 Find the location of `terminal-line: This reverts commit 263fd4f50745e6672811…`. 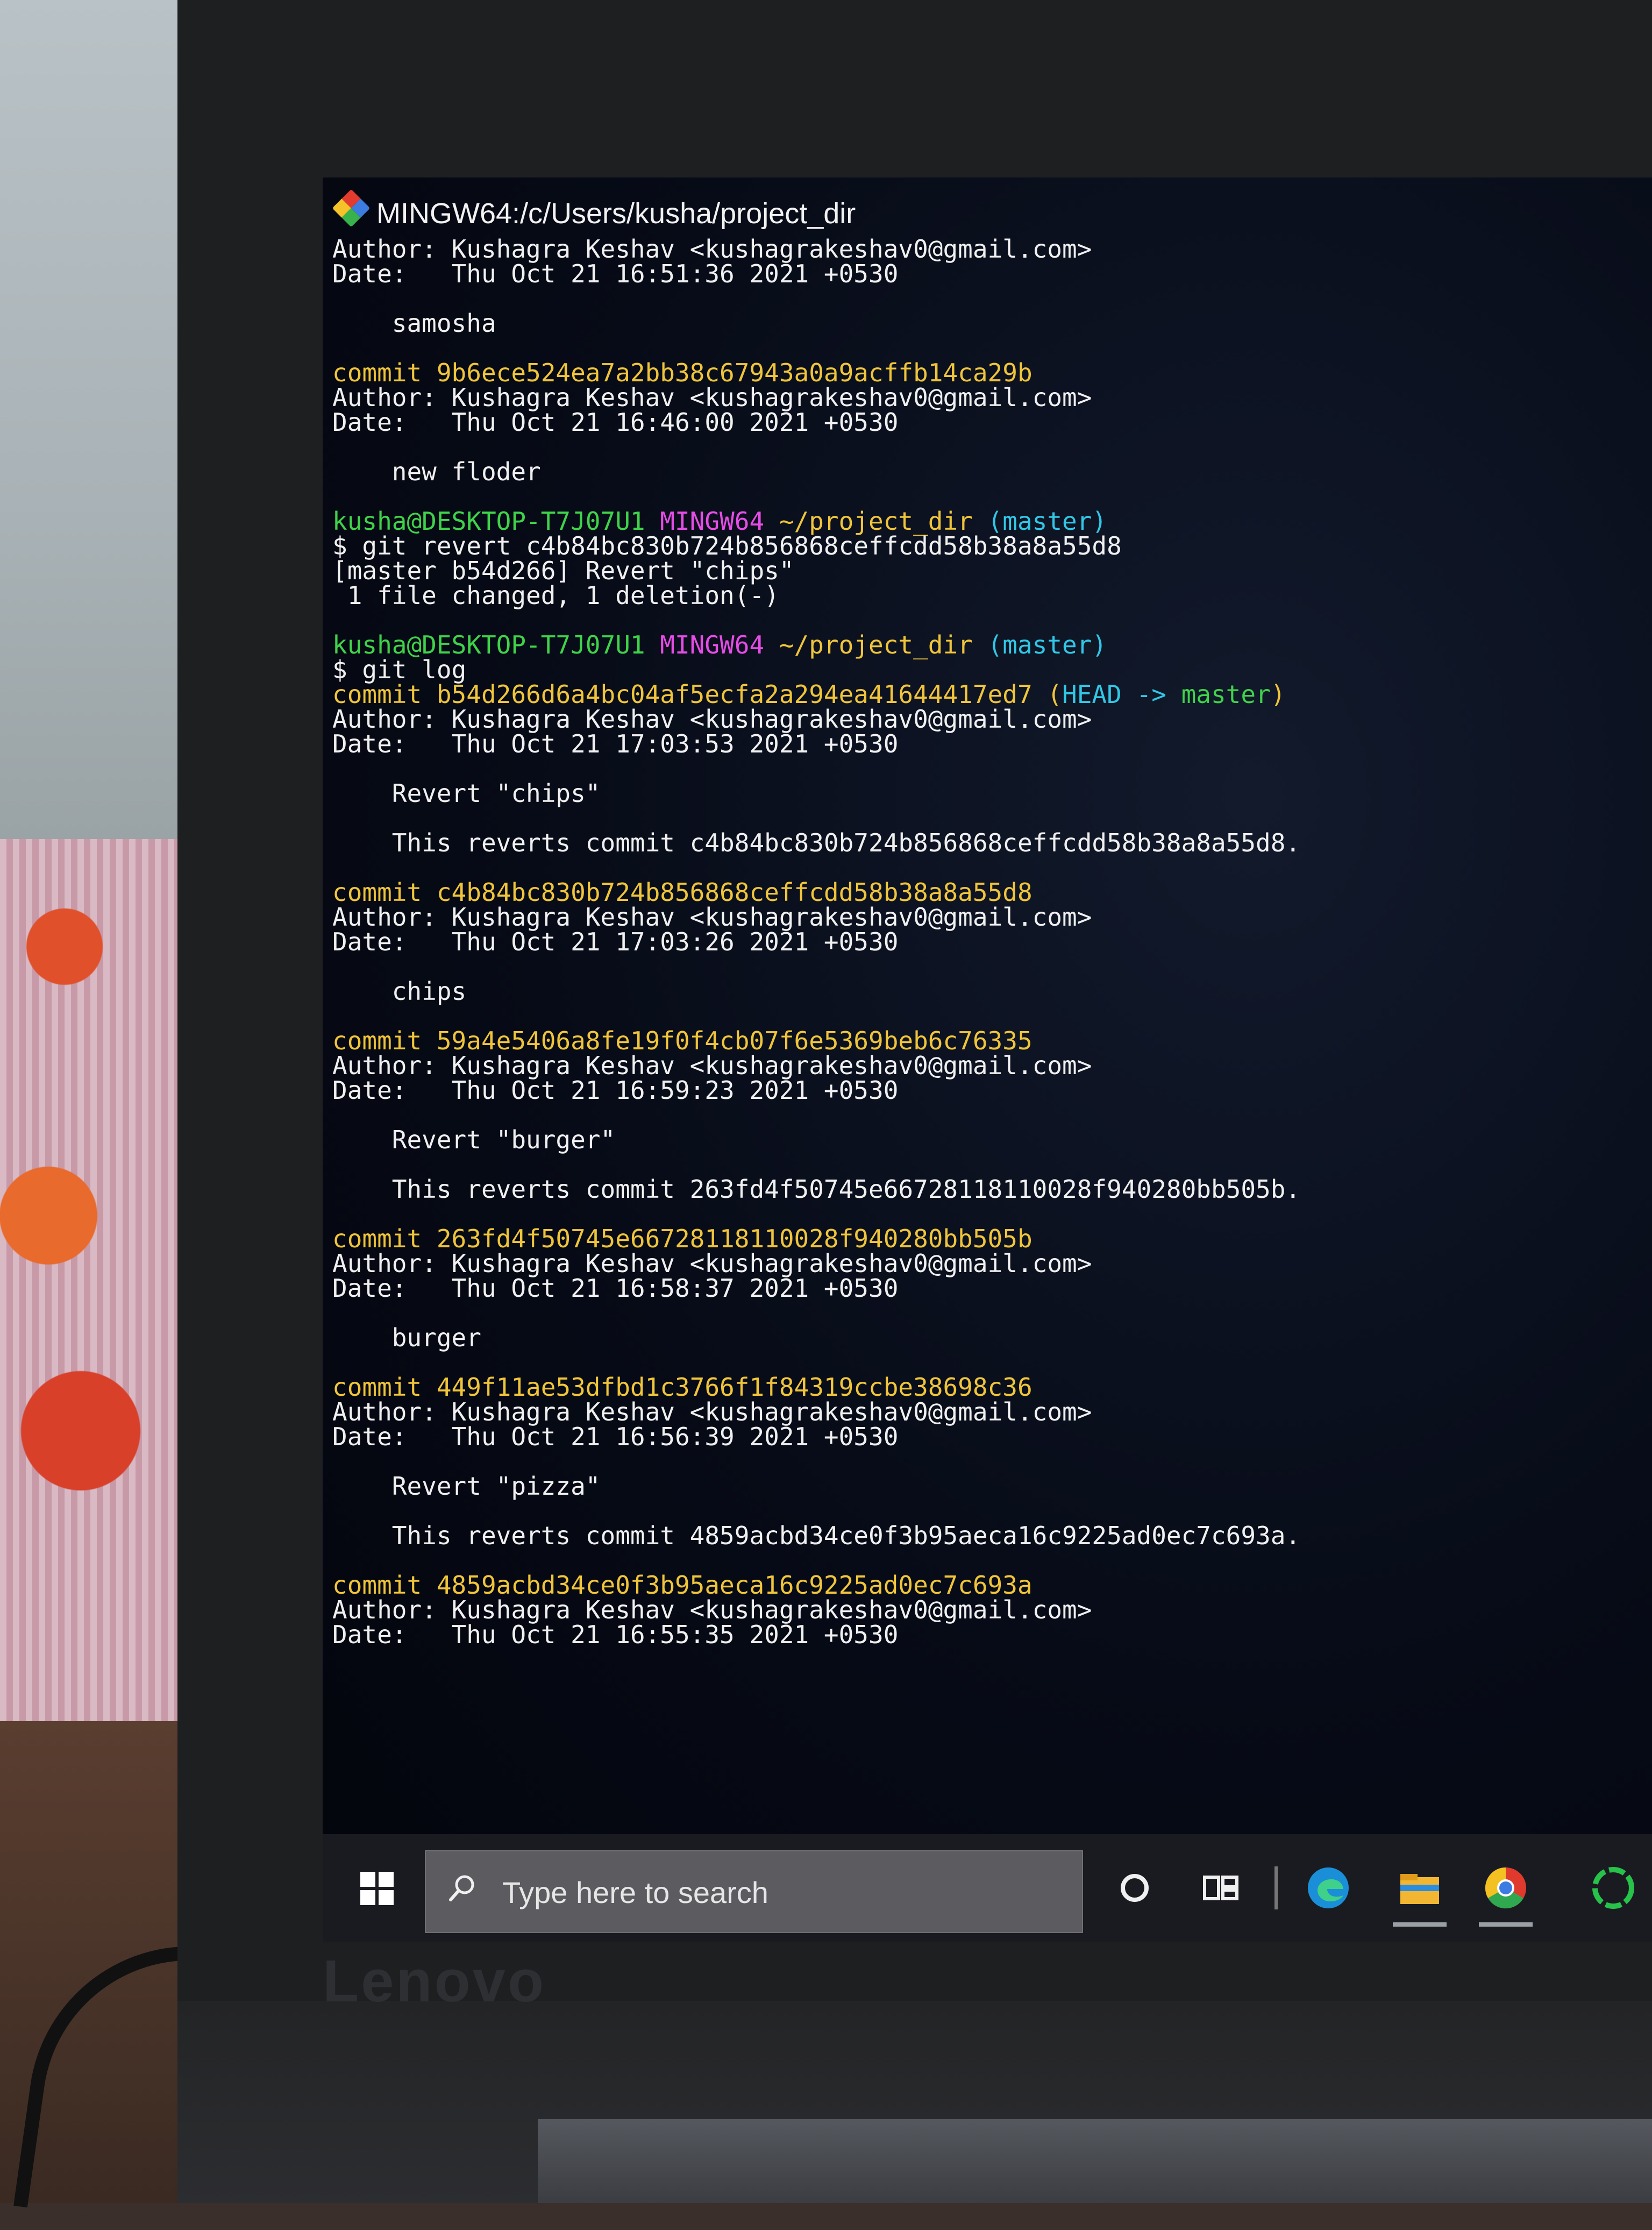

terminal-line: This reverts commit 263fd4f50745e6672811… is located at coordinates (988, 1190).